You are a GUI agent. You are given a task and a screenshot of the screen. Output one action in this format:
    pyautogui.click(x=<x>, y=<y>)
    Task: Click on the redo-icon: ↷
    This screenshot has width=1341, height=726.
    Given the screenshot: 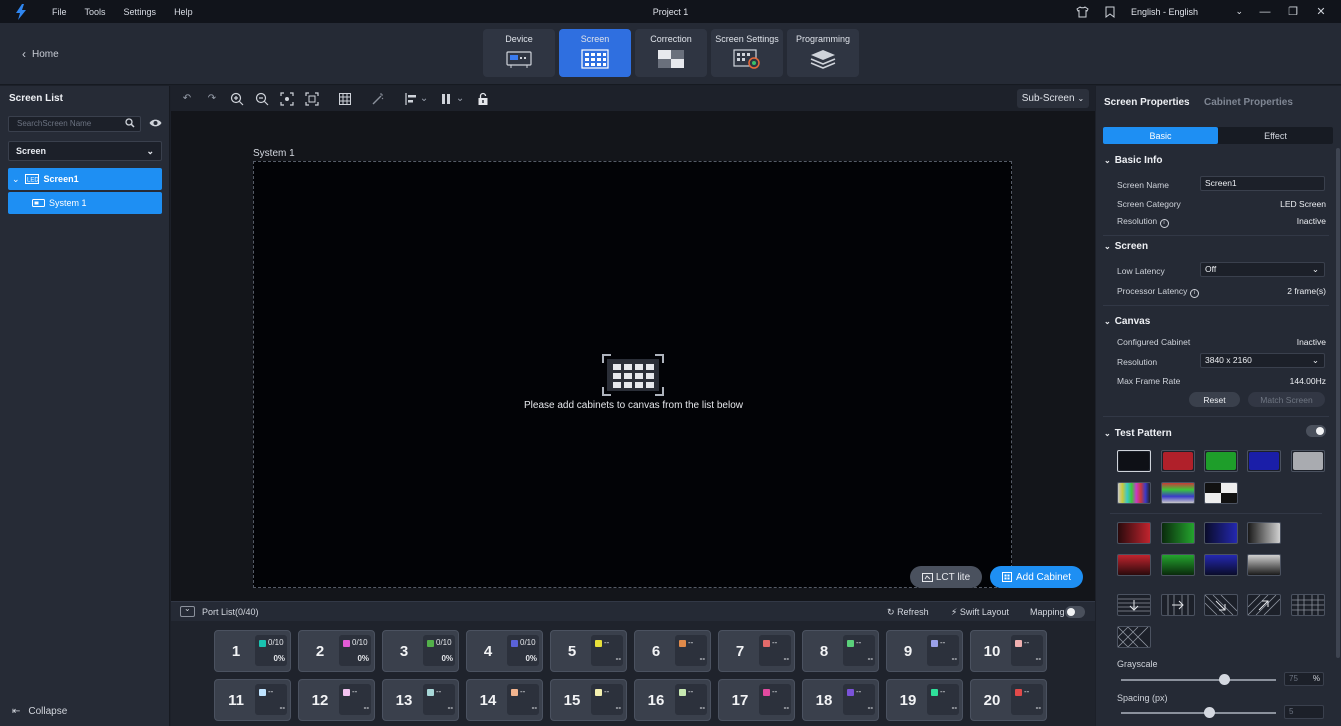 What is the action you would take?
    pyautogui.click(x=212, y=99)
    